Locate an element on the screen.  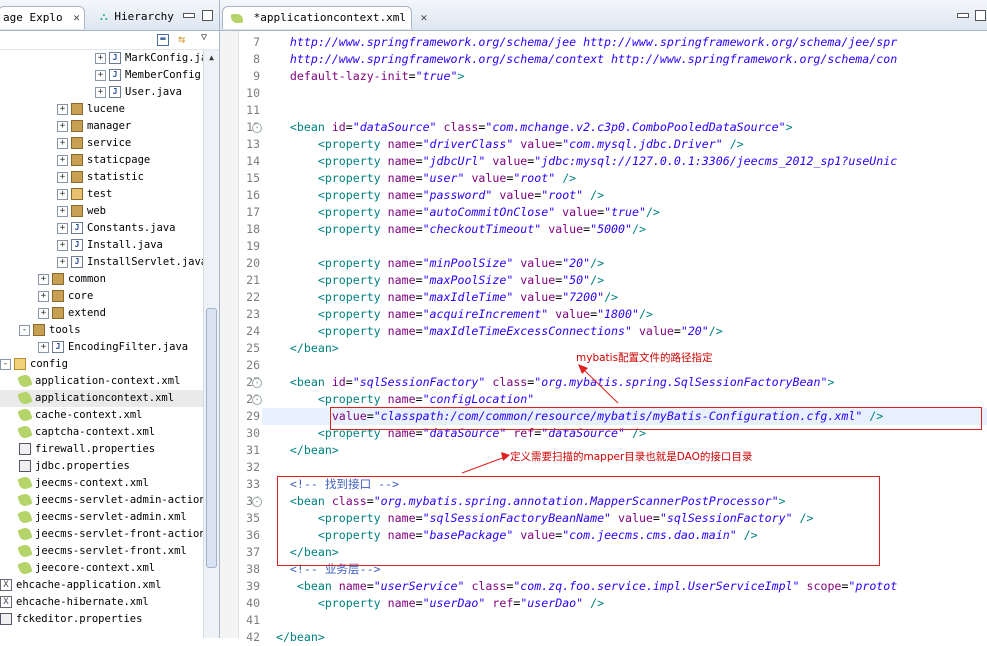
tree-item-label: common is located at coordinates (87, 279).